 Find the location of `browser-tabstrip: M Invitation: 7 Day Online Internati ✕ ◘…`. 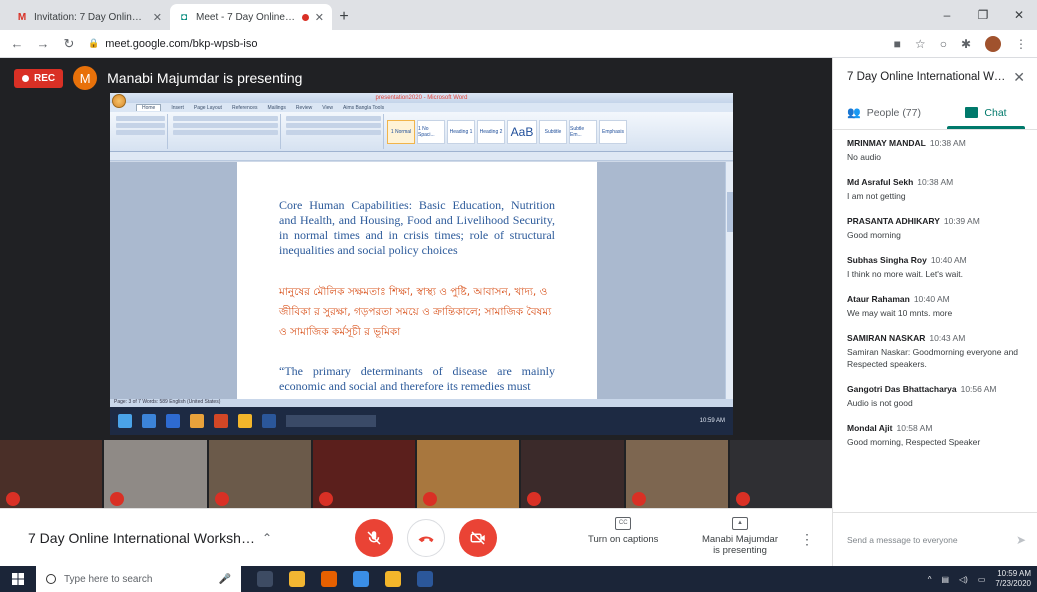

browser-tabstrip: M Invitation: 7 Day Online Internati ✕ ◘… is located at coordinates (518, 15).